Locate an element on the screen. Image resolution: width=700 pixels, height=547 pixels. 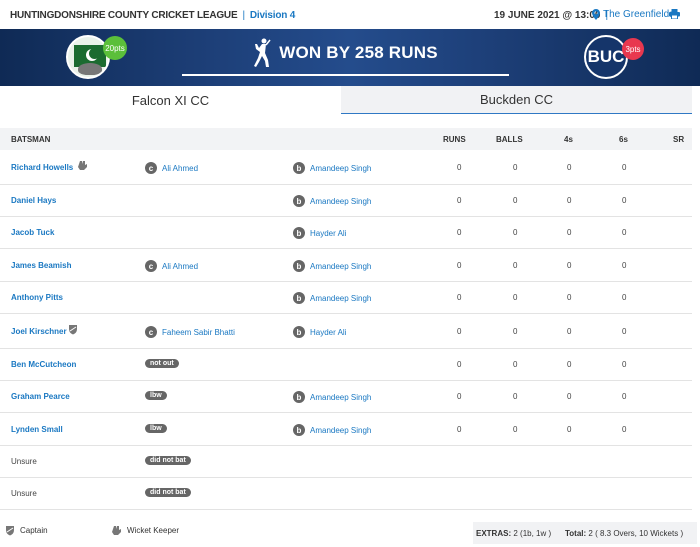
shield-icon is located at coordinates (73, 330).